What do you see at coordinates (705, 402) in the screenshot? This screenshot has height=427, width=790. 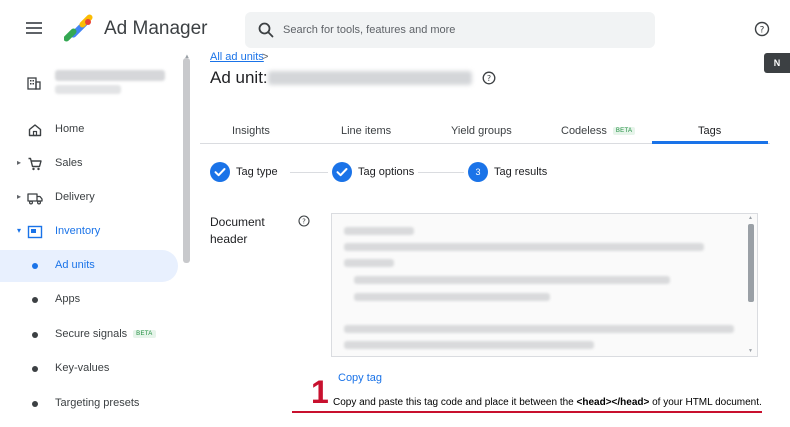 I see `instruction-text-after: of your HTML document.` at bounding box center [705, 402].